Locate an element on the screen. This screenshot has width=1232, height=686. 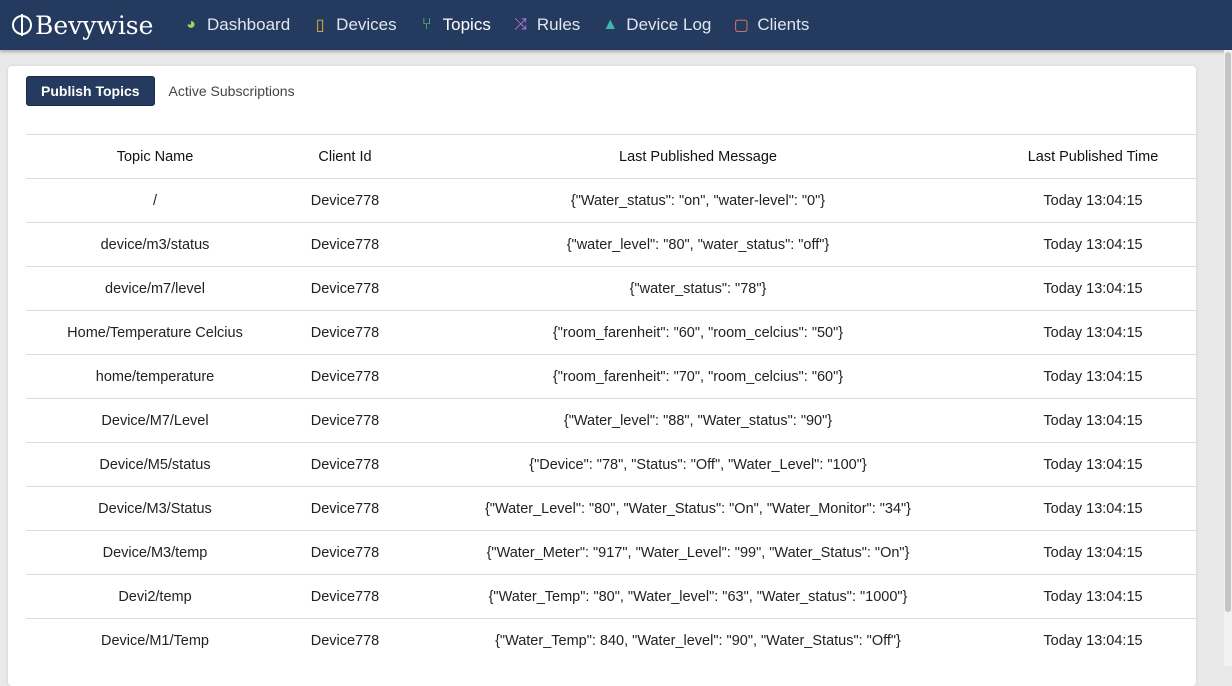
bevywise-logo: Bevywise is located at coordinates (97, 25).